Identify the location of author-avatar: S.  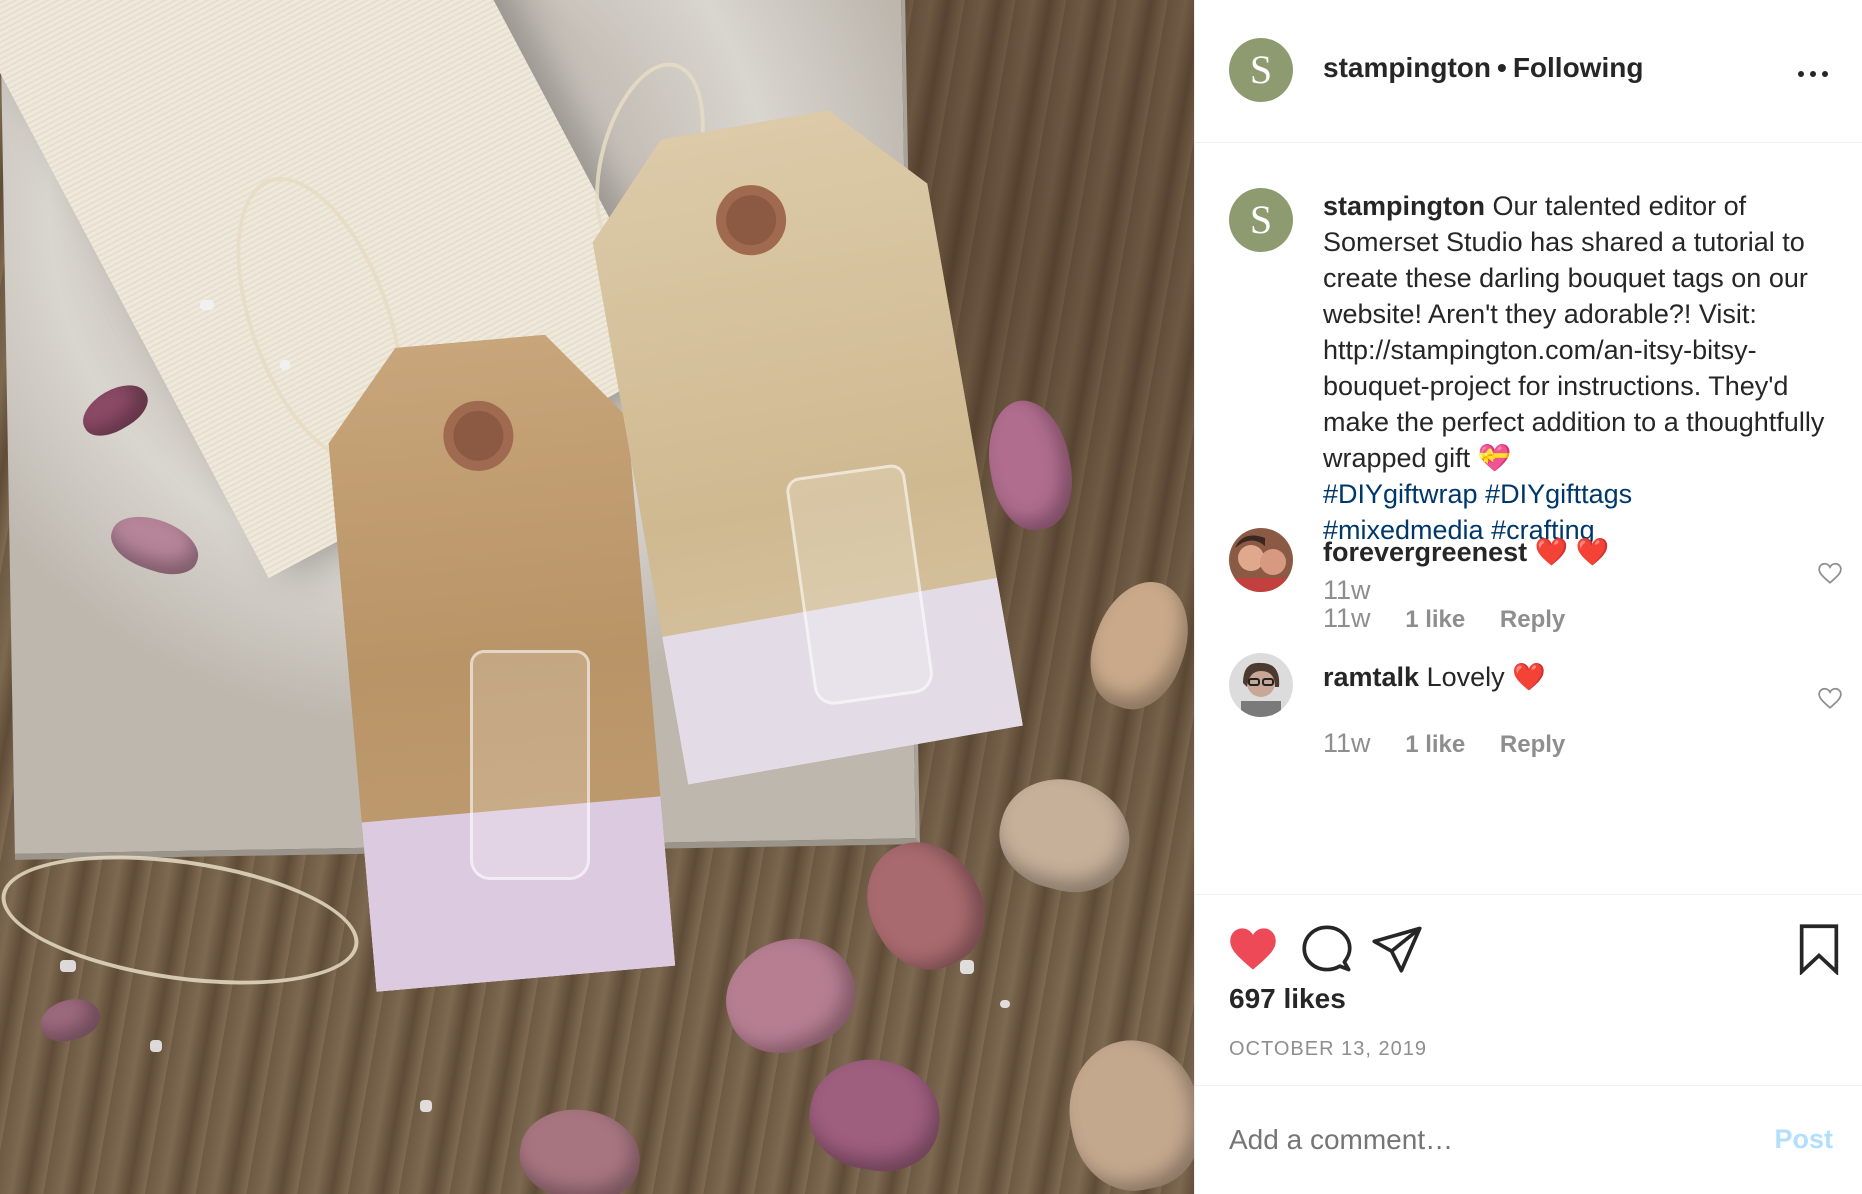
(1261, 70).